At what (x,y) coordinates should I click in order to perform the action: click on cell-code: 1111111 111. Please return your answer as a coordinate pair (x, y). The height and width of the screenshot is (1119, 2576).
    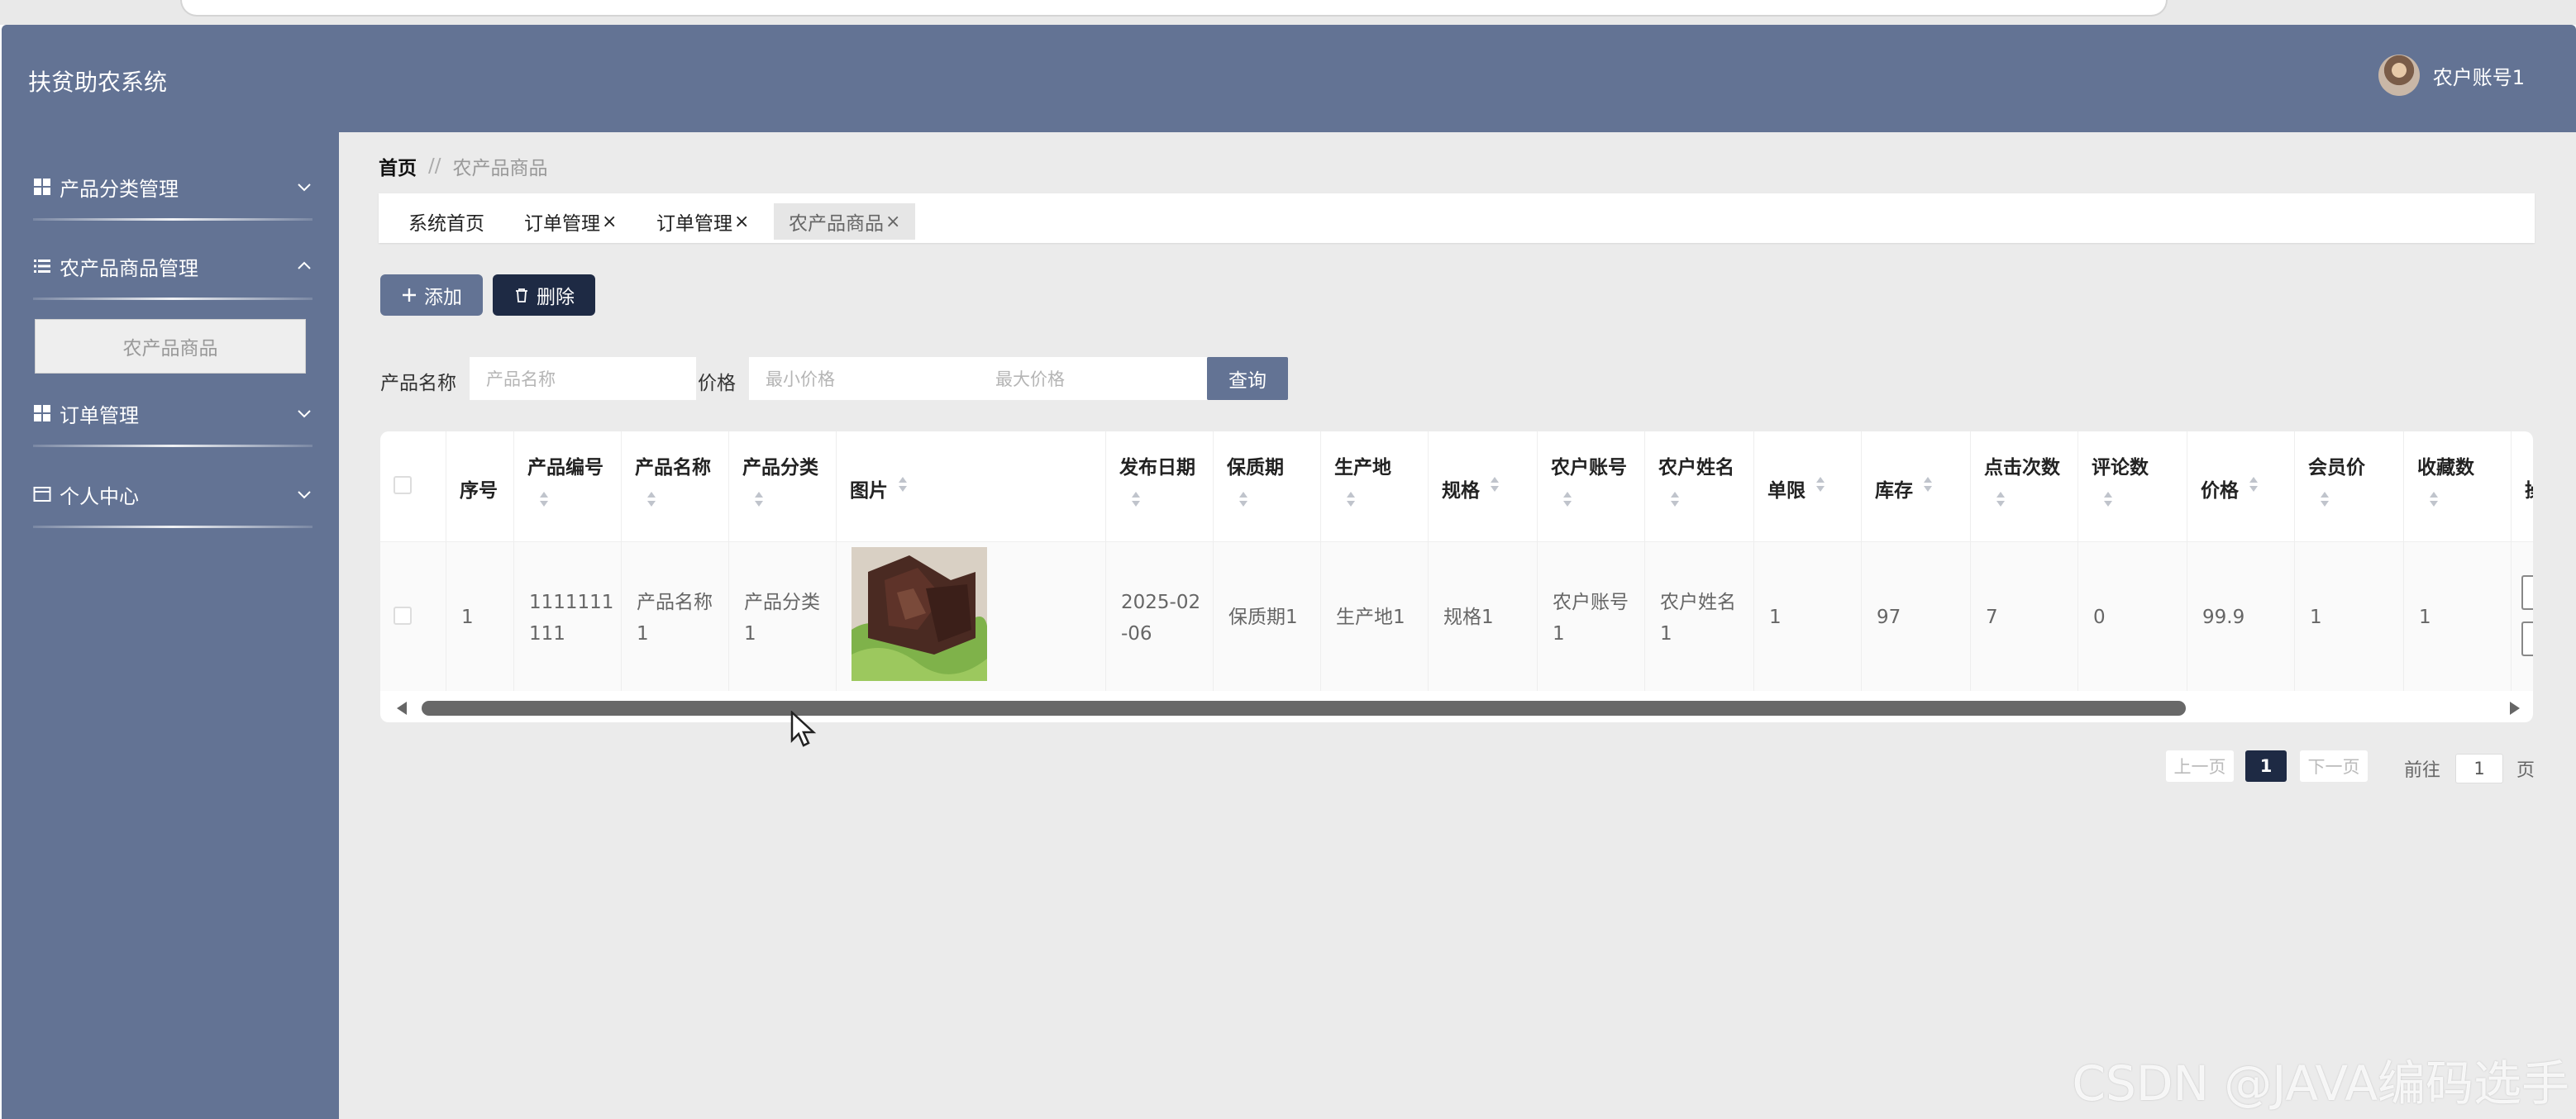
    Looking at the image, I should click on (571, 618).